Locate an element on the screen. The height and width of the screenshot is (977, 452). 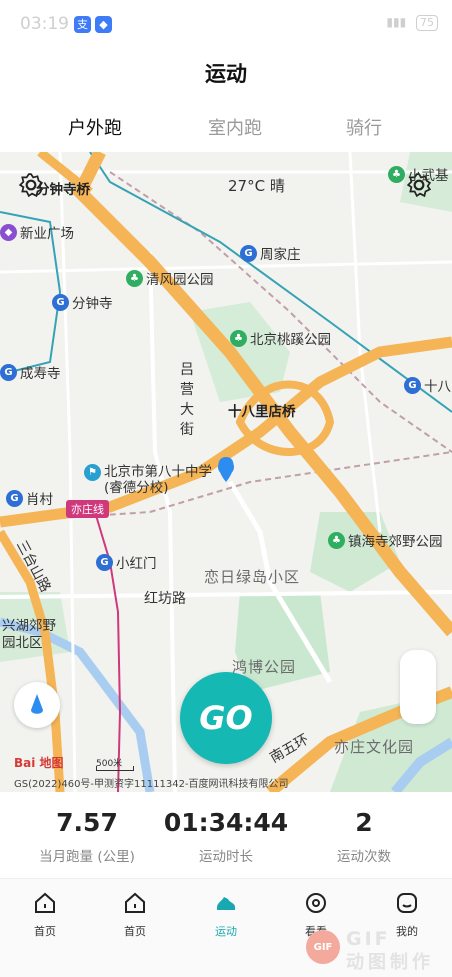
sport-type-tabs: 户外跑 室内跑 骑行 is located at coordinates (226, 129).